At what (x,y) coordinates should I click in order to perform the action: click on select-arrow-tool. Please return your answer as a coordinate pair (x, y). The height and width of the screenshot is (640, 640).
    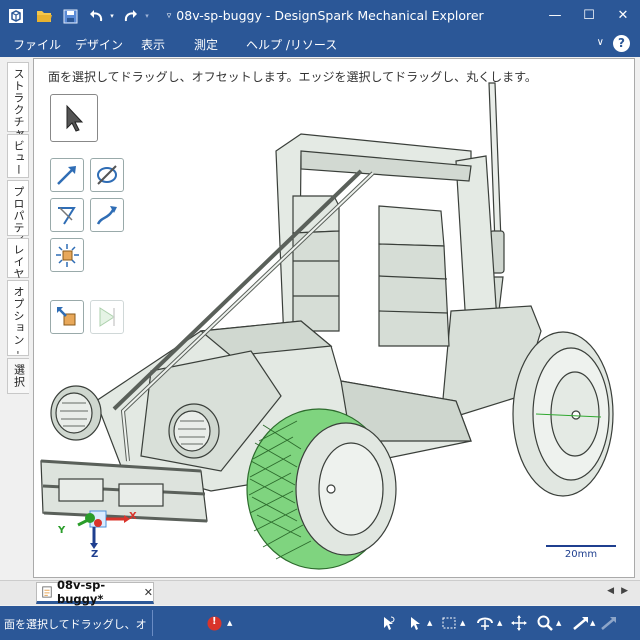
    Looking at the image, I should click on (74, 118).